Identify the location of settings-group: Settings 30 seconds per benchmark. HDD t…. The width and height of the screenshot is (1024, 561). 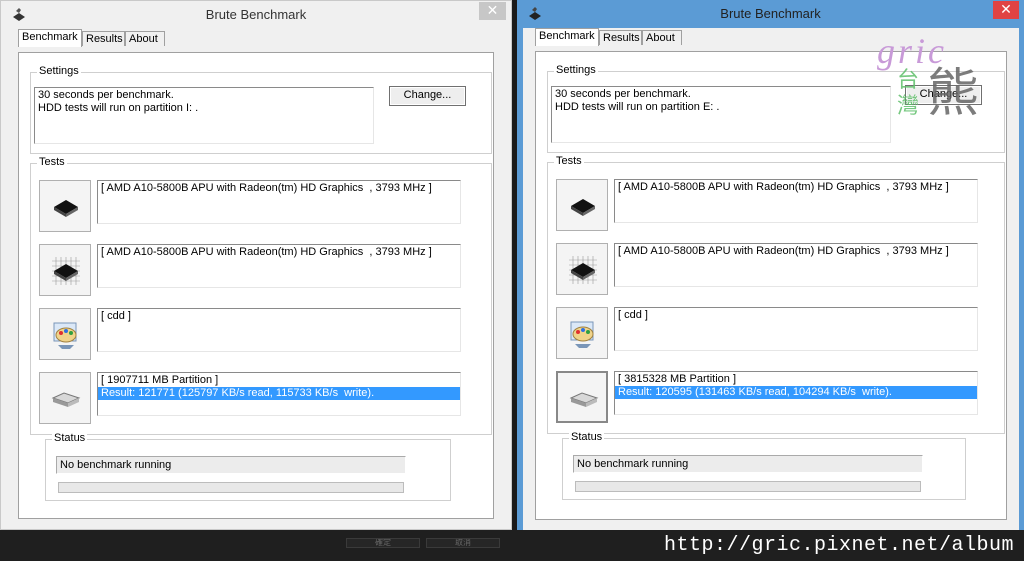
(261, 109).